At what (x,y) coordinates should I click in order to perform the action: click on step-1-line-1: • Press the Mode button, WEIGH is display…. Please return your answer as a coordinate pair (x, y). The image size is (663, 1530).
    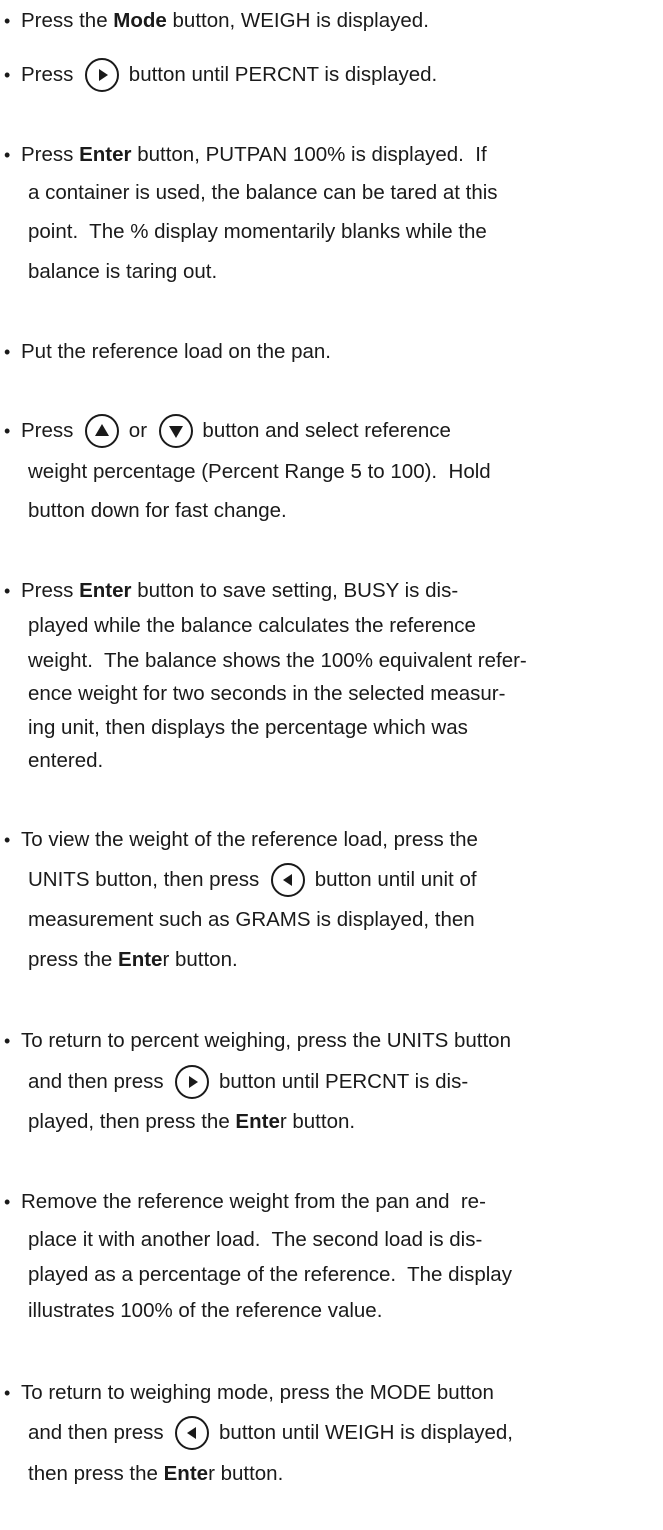
    Looking at the image, I should click on (214, 21).